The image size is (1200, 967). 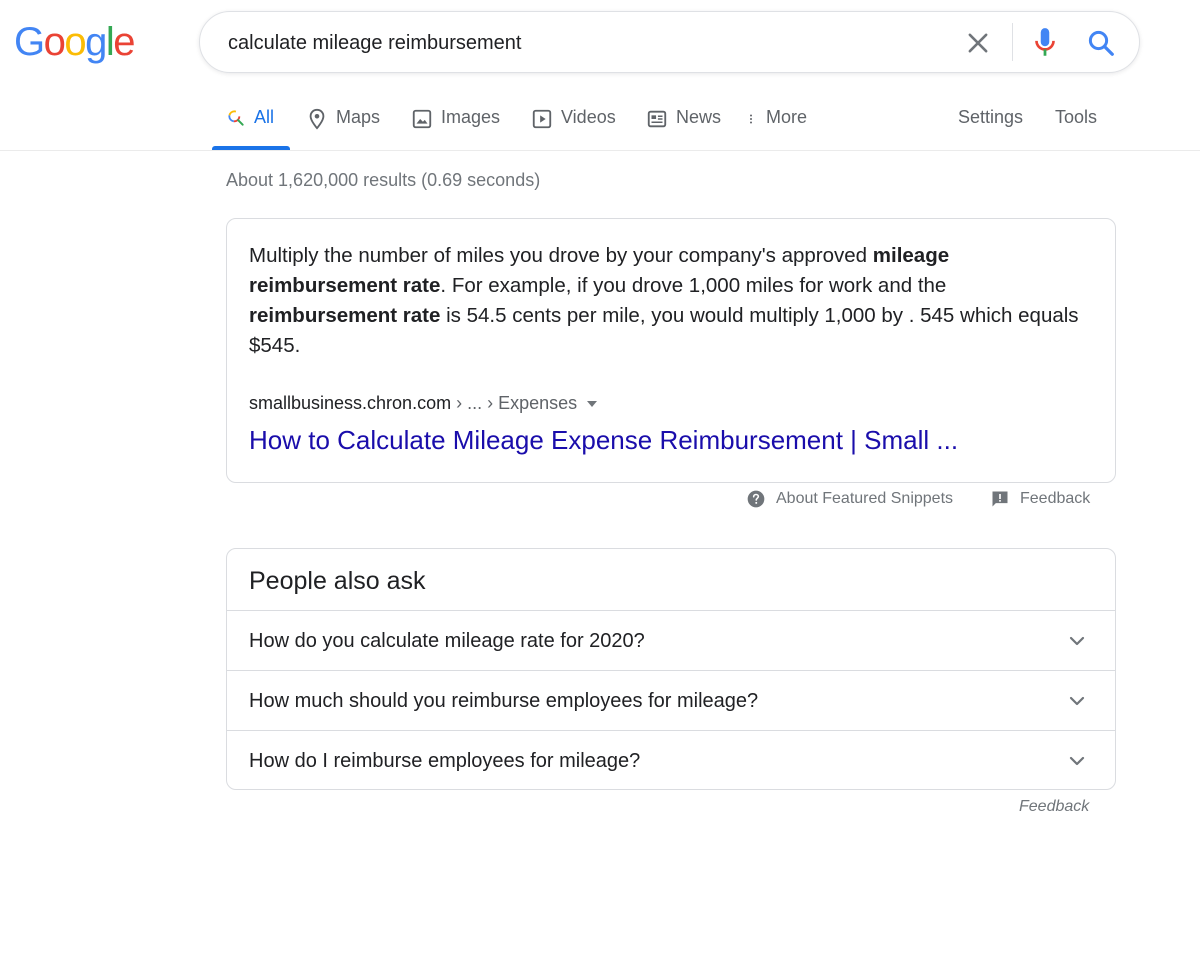 I want to click on about-featured-snippets: About Featured Snippets, so click(x=849, y=499).